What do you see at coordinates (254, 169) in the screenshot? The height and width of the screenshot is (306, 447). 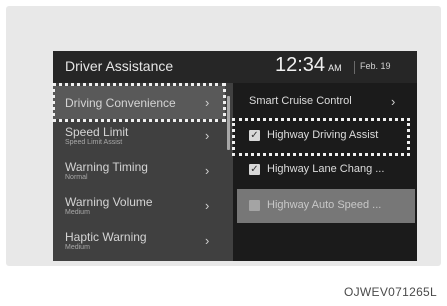 I see `check-icon: ✓` at bounding box center [254, 169].